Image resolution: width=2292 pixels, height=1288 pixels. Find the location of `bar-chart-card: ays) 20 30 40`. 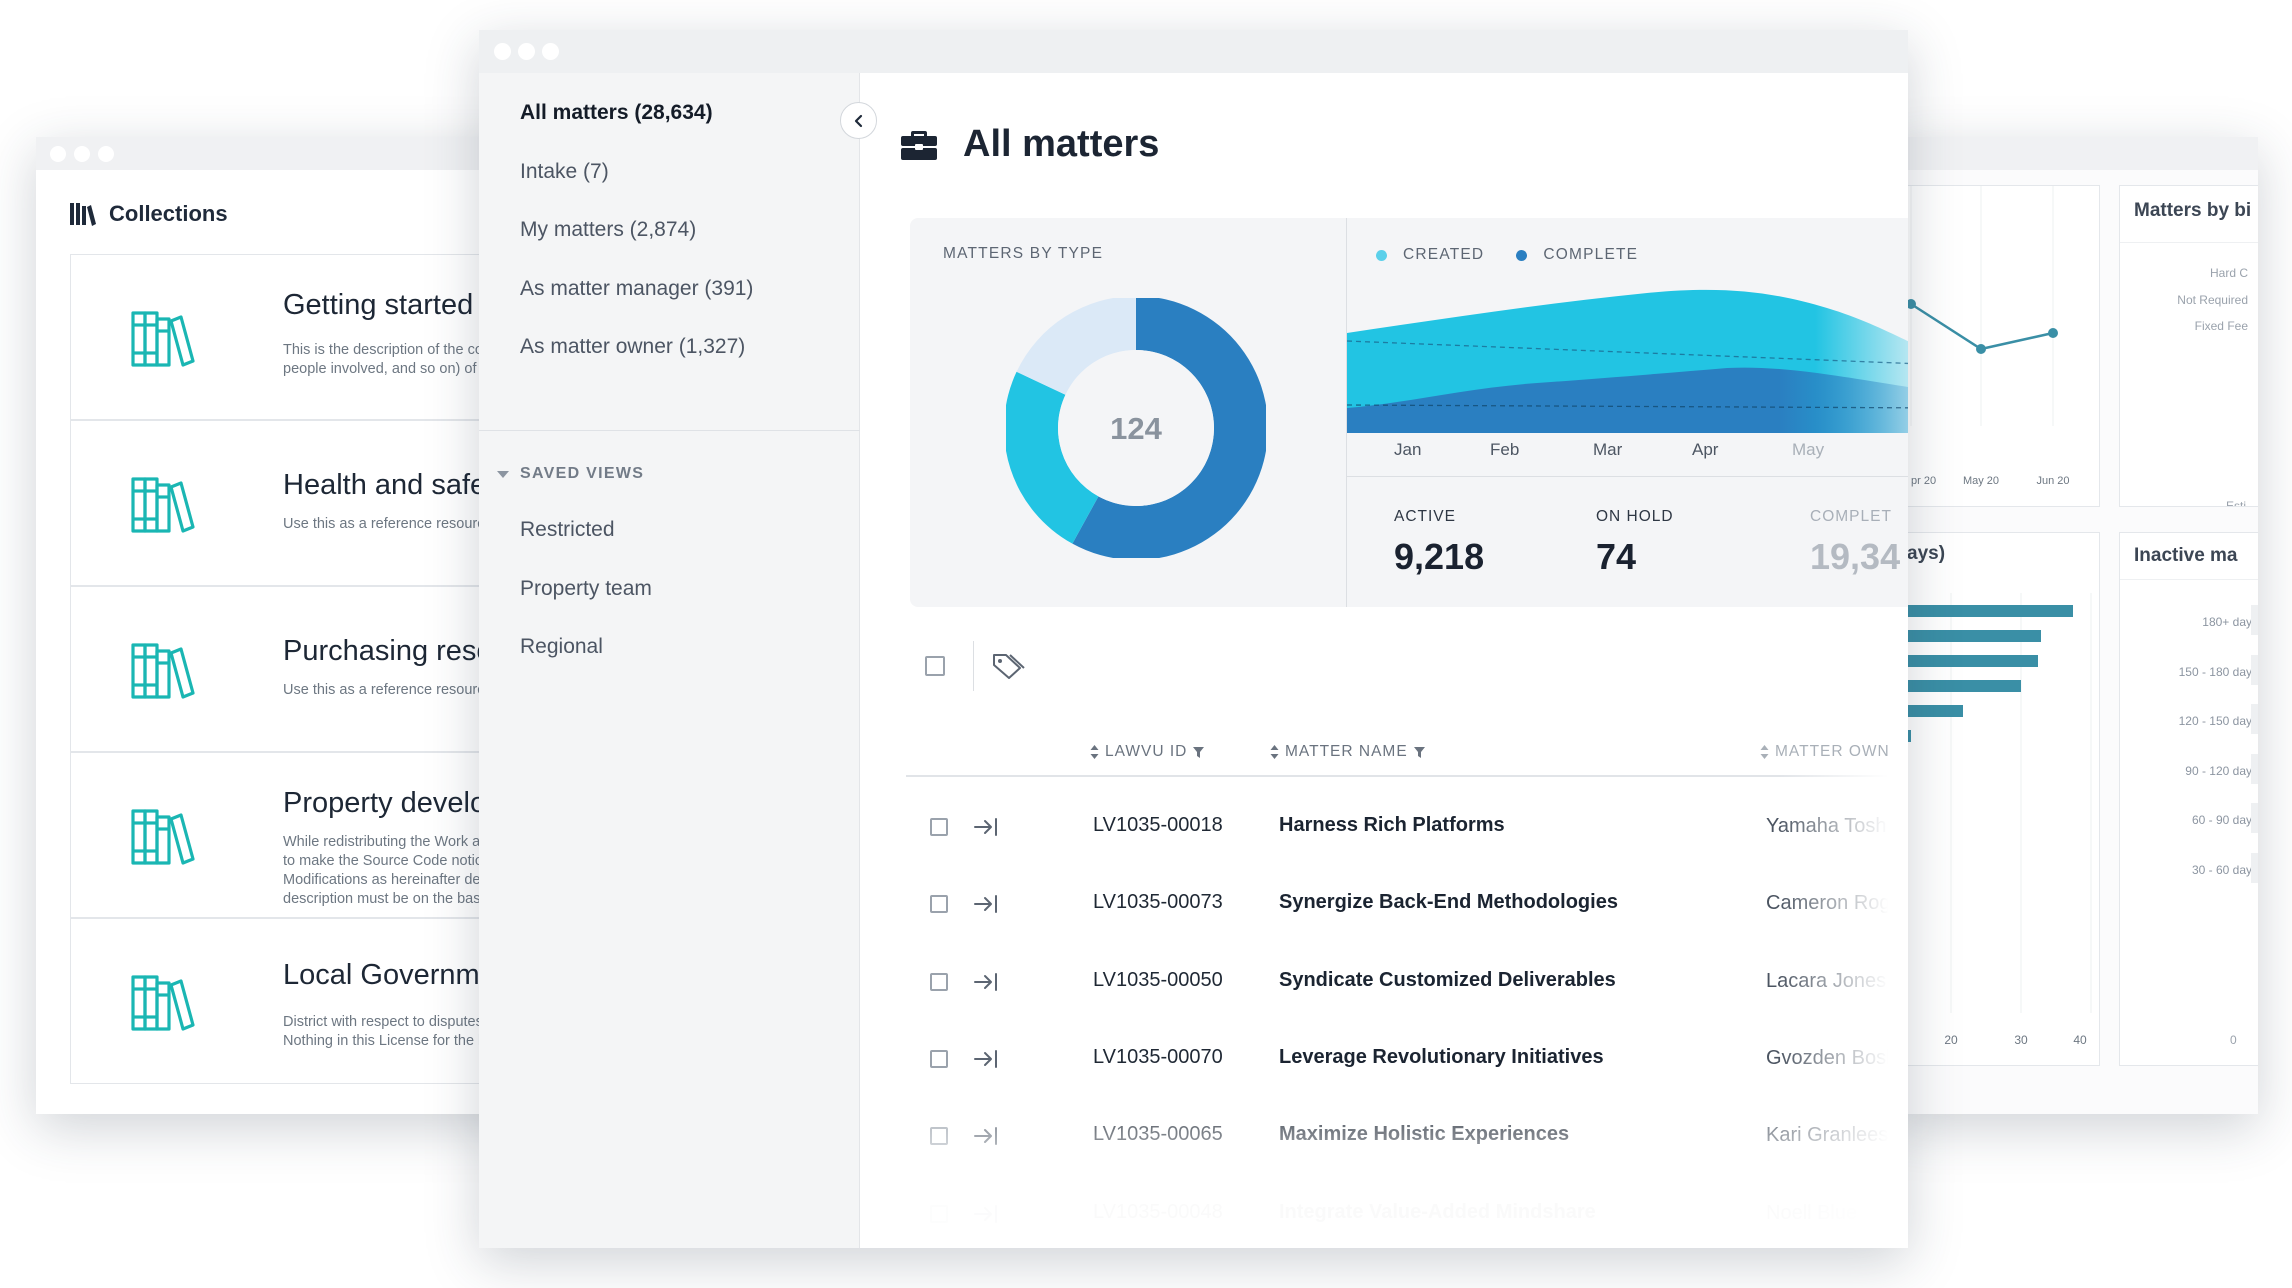

bar-chart-card: ays) 20 30 40 is located at coordinates (1995, 799).